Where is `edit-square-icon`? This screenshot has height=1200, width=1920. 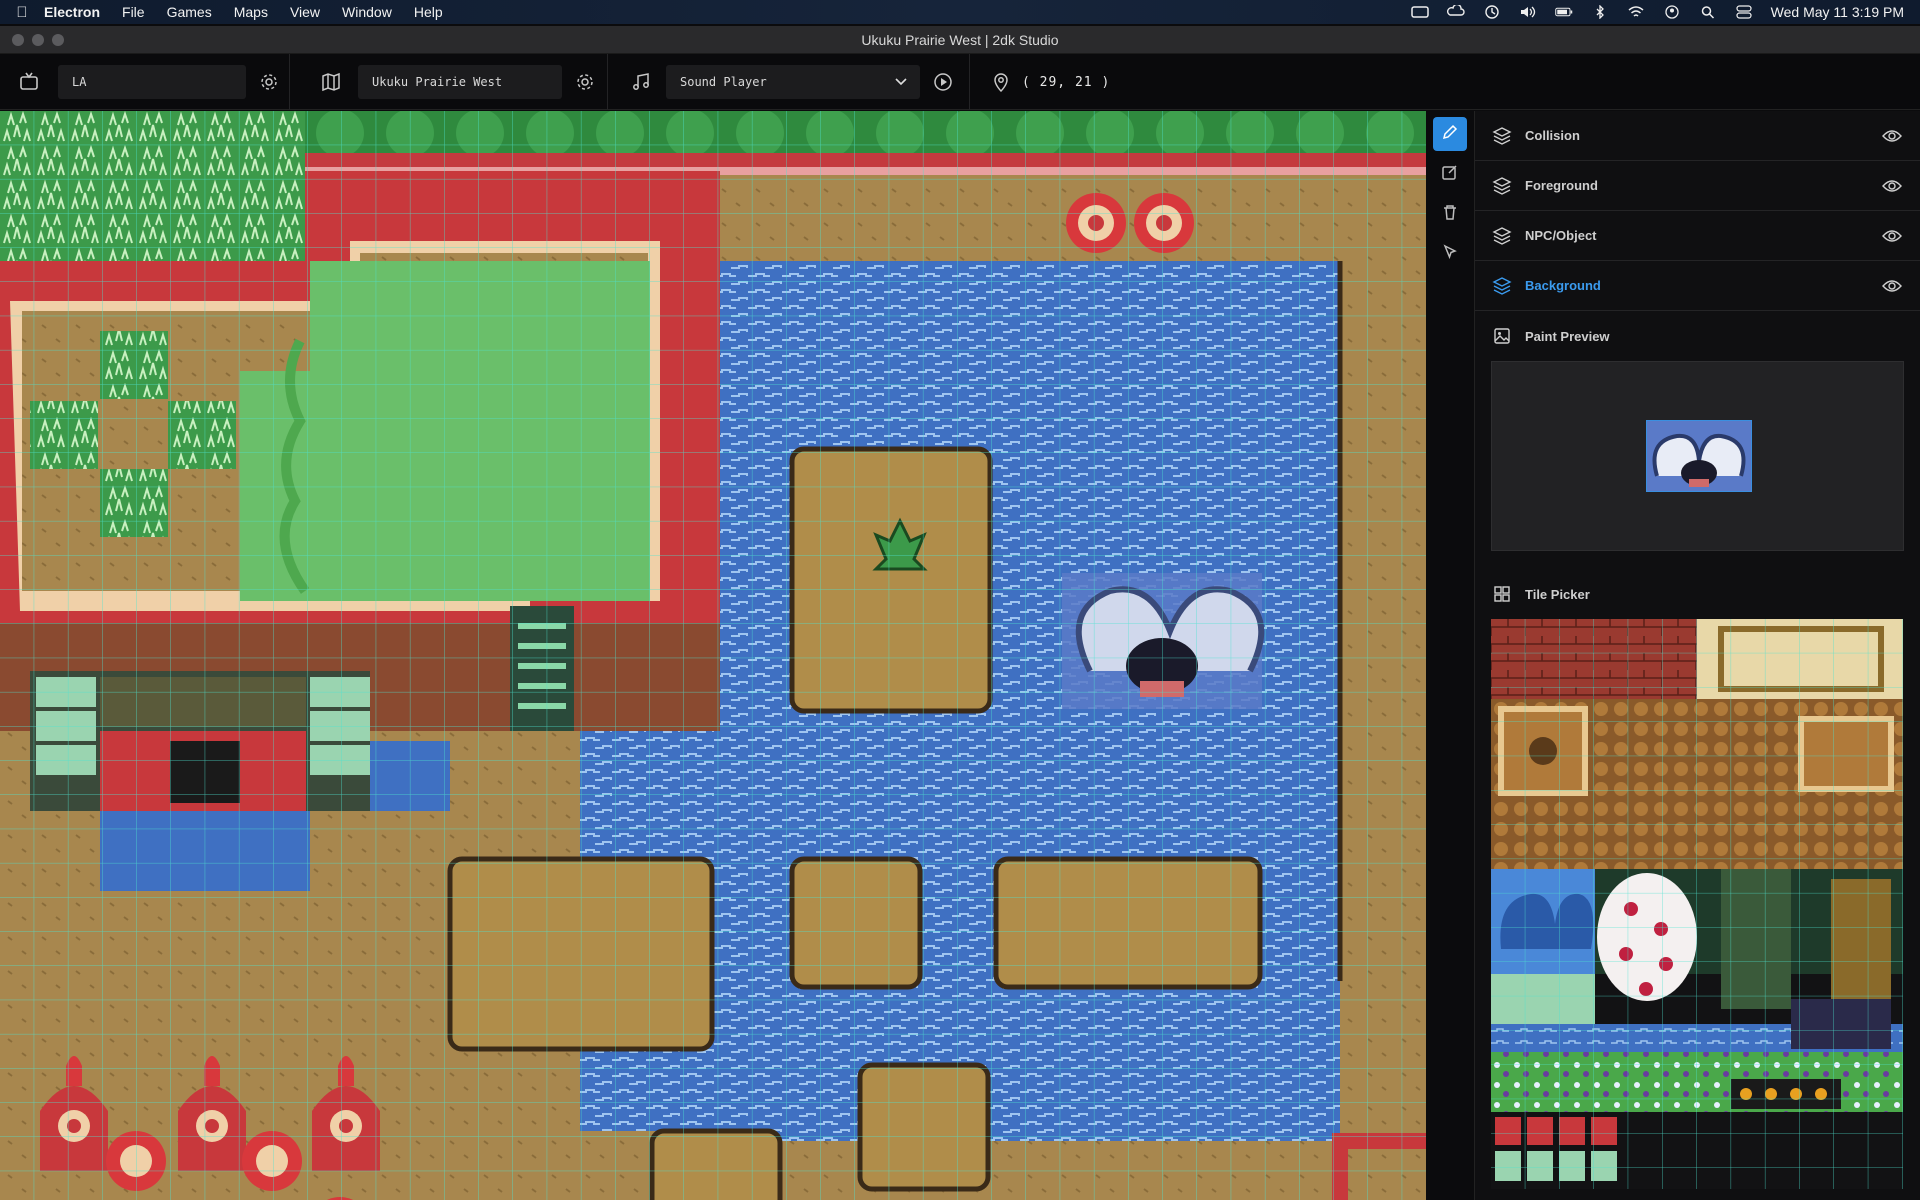
edit-square-icon is located at coordinates (1450, 174).